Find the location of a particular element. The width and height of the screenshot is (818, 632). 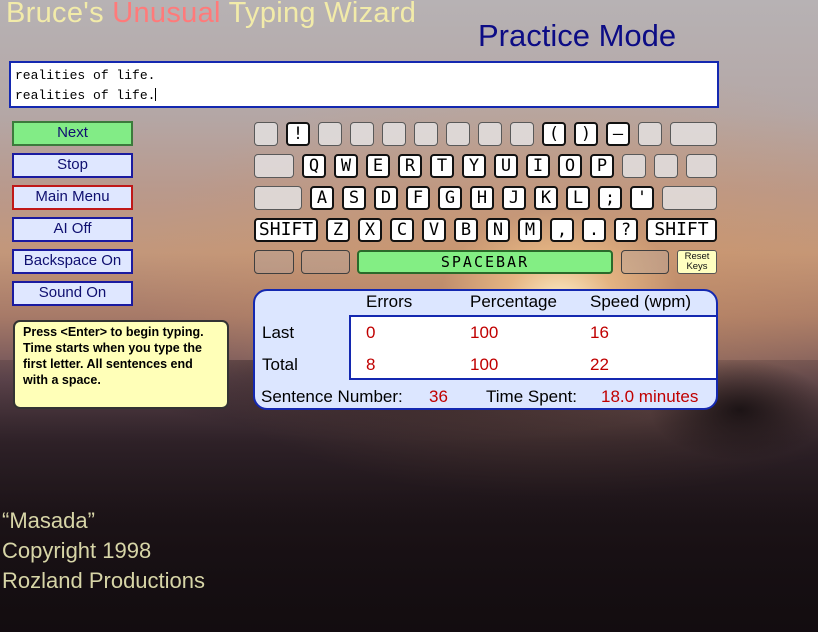

producer-line: Rozland Productions is located at coordinates (104, 580).